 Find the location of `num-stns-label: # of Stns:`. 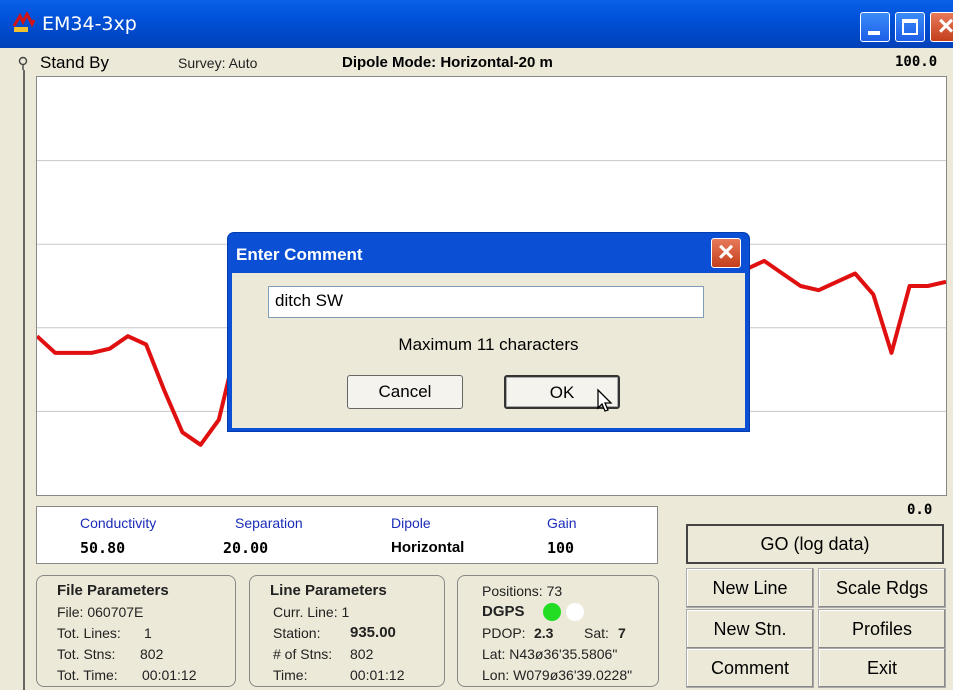

num-stns-label: # of Stns: is located at coordinates (303, 654).